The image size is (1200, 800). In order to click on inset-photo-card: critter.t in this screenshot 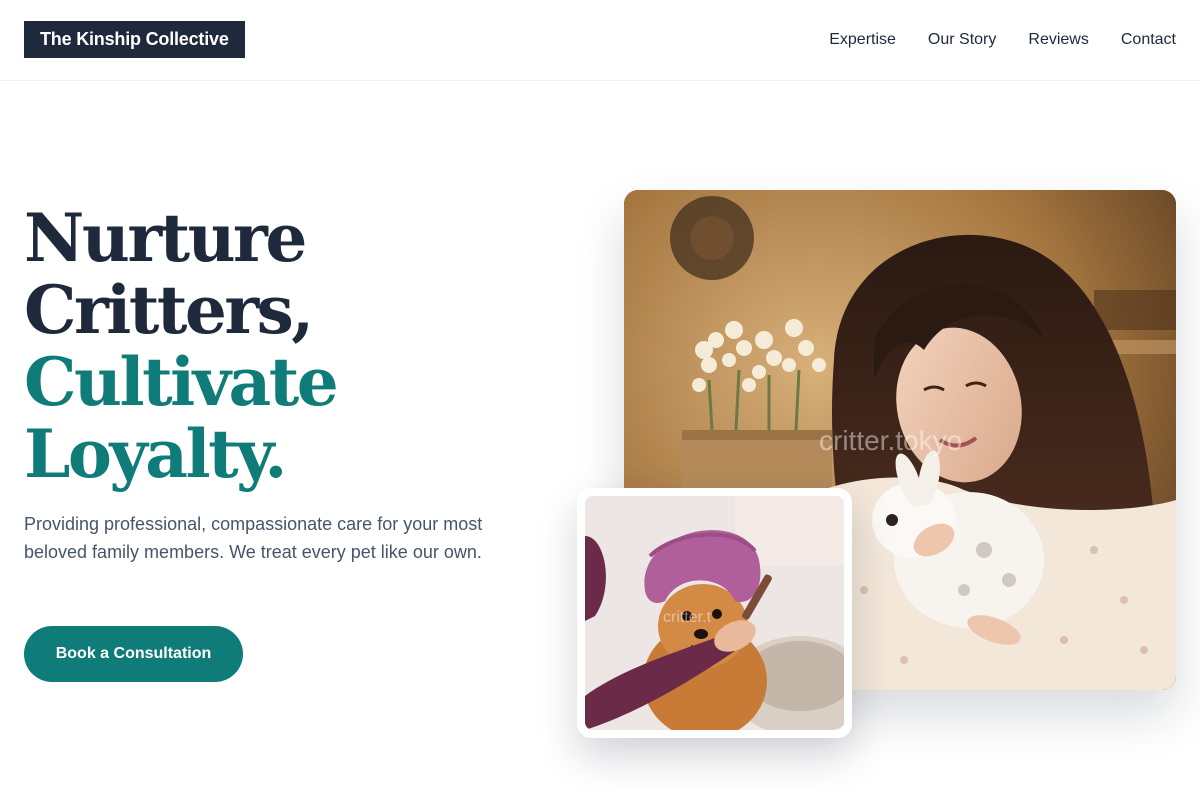, I will do `click(714, 613)`.